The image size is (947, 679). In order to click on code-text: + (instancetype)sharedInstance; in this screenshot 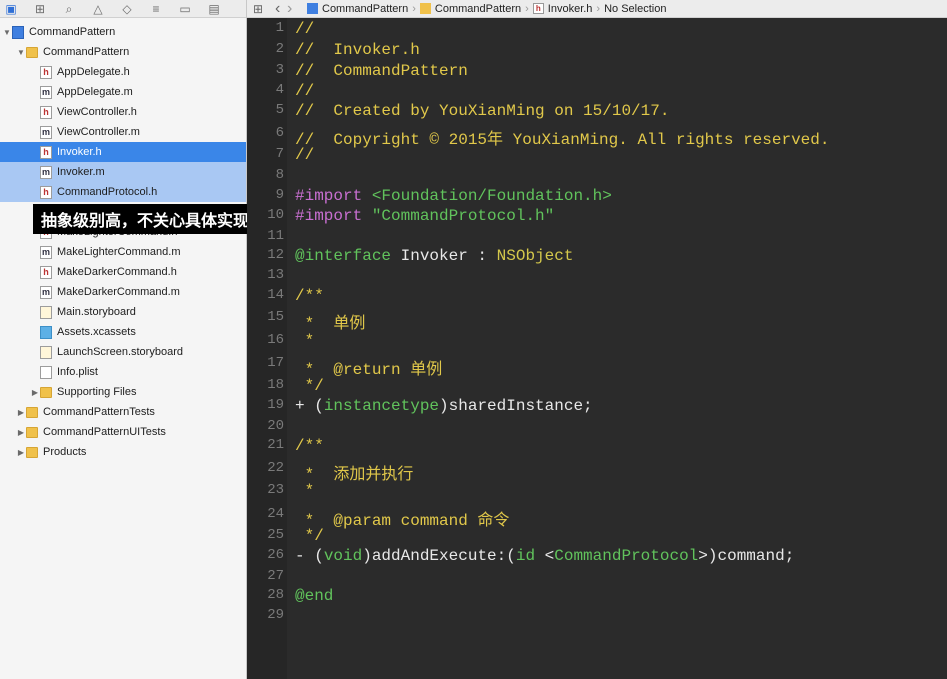, I will do `click(444, 406)`.